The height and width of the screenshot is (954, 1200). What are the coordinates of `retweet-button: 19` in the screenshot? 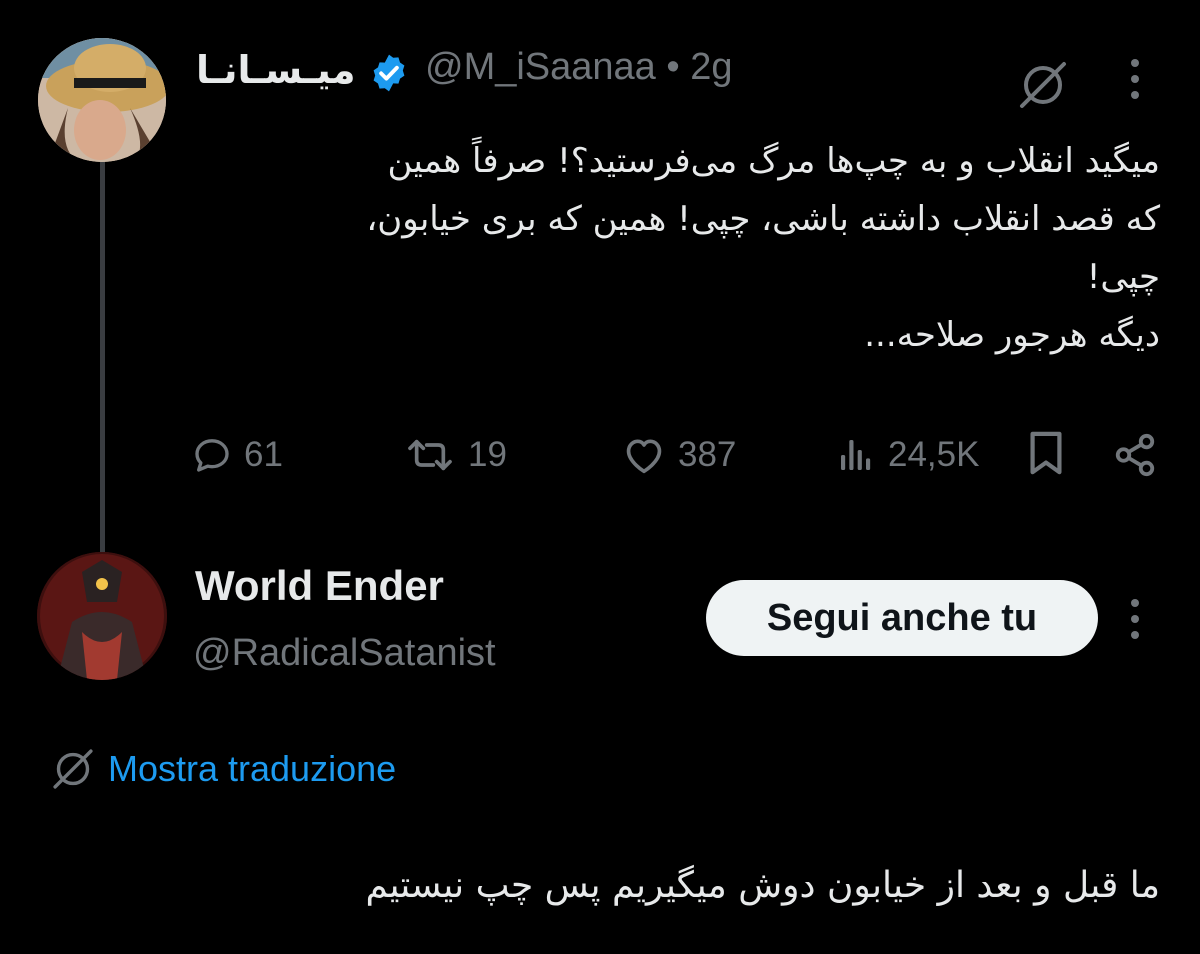 It's located at (455, 455).